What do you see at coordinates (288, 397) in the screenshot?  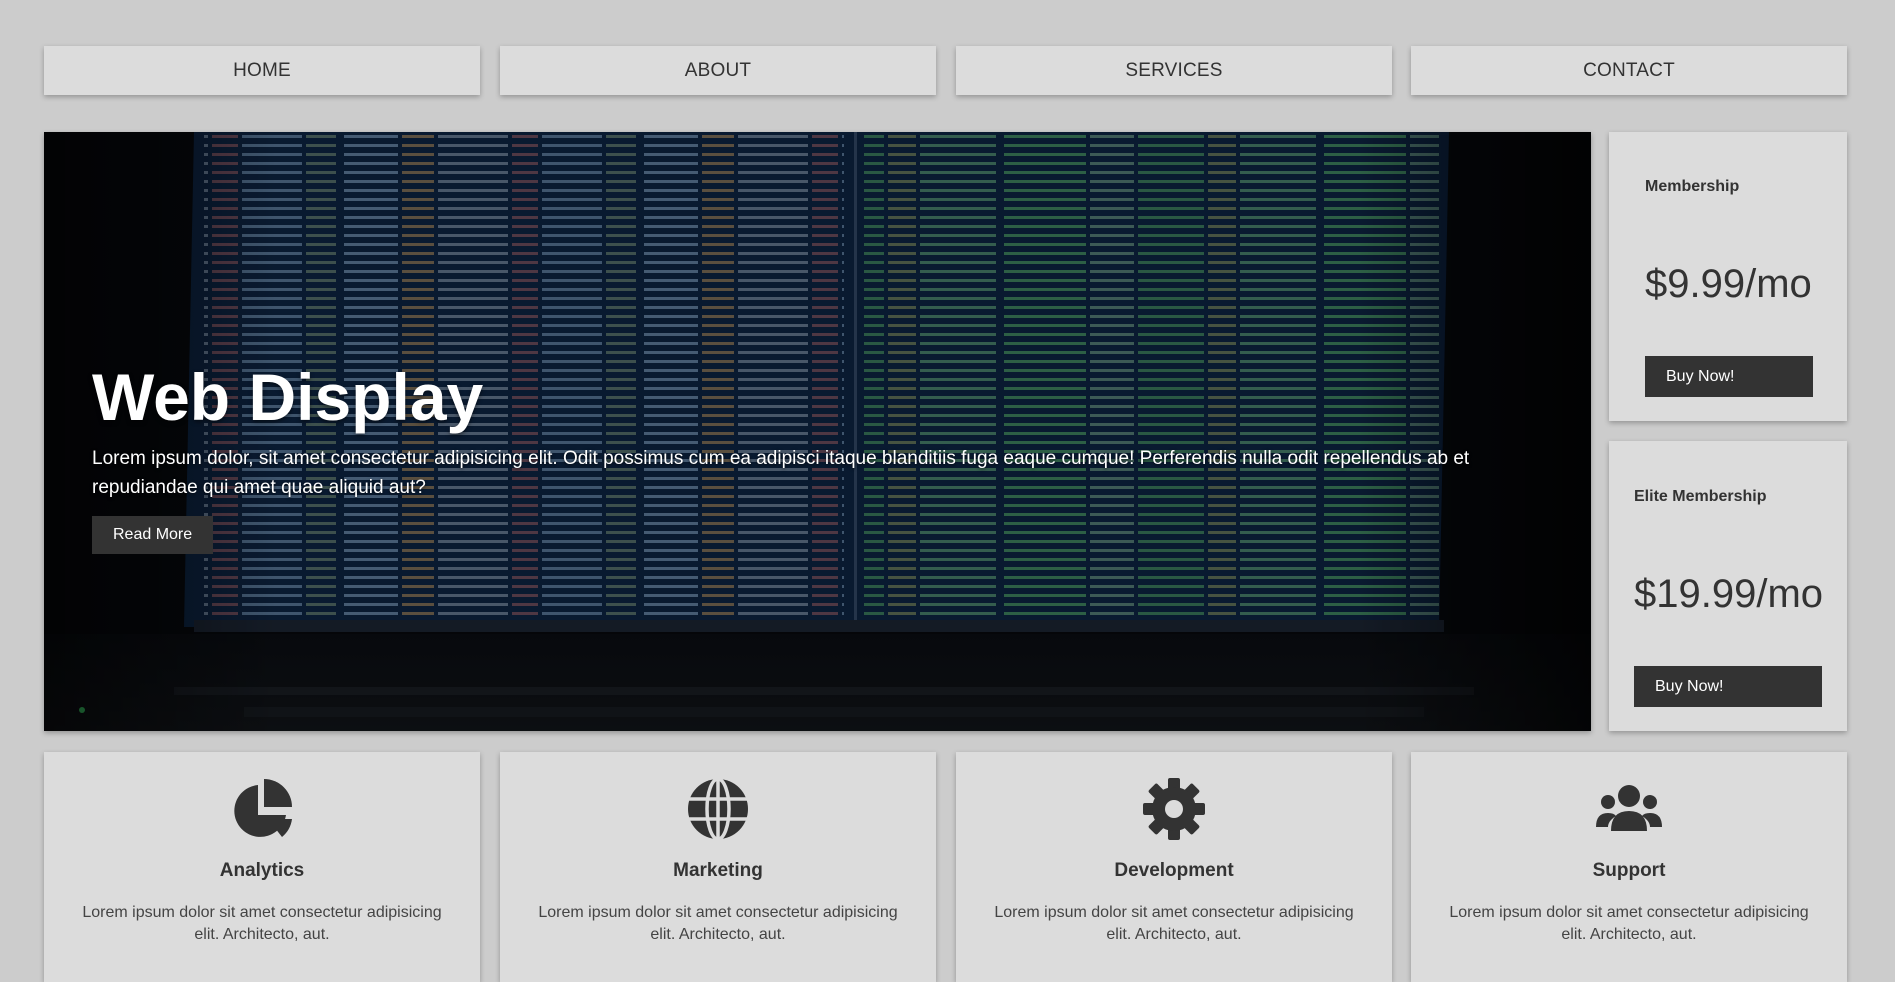 I see `hero-title: Web Display` at bounding box center [288, 397].